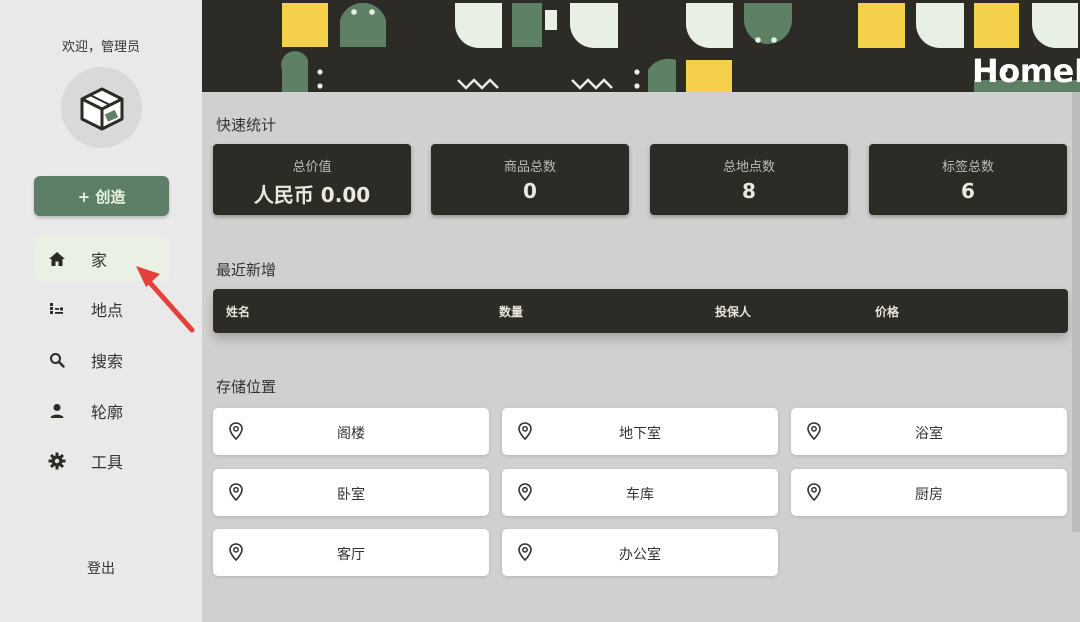  Describe the element at coordinates (246, 387) in the screenshot. I see `storage-title: 存储位置` at that location.